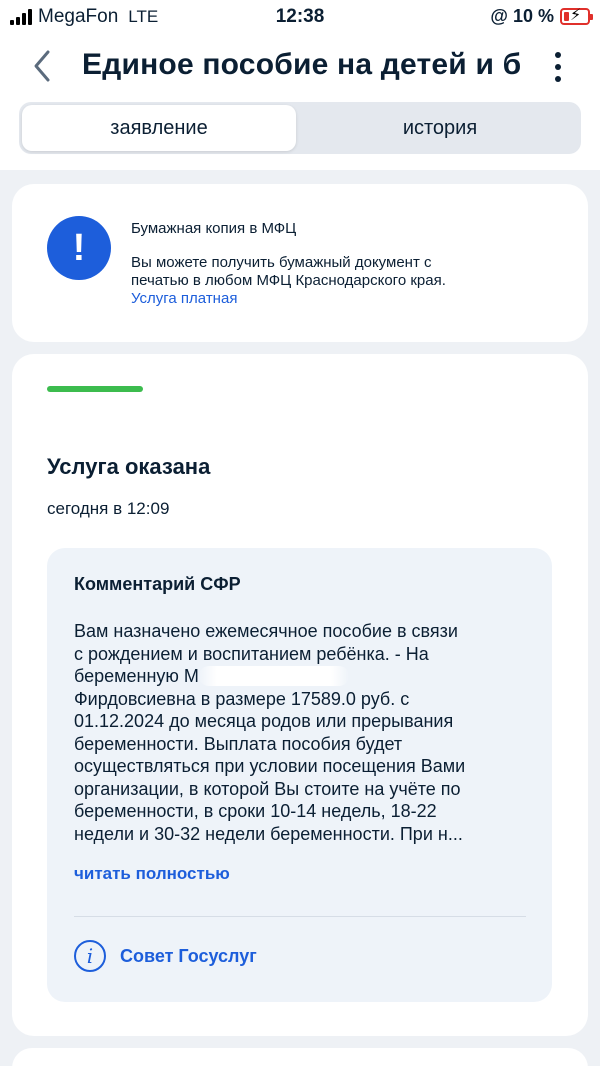  I want to click on divider, so click(300, 916).